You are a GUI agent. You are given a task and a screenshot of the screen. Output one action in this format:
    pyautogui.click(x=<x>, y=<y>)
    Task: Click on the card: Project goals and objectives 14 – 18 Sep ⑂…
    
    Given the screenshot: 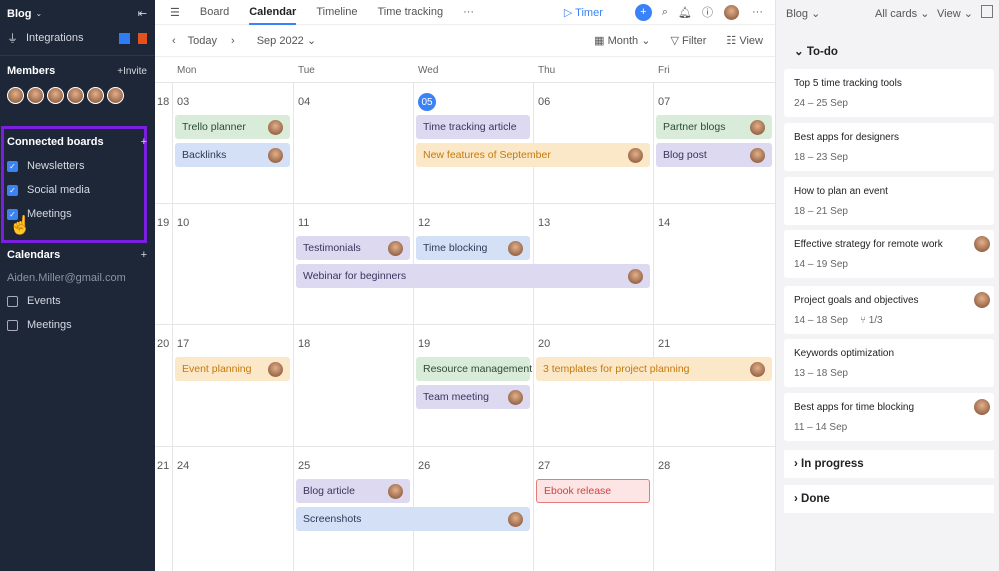 What is the action you would take?
    pyautogui.click(x=889, y=310)
    